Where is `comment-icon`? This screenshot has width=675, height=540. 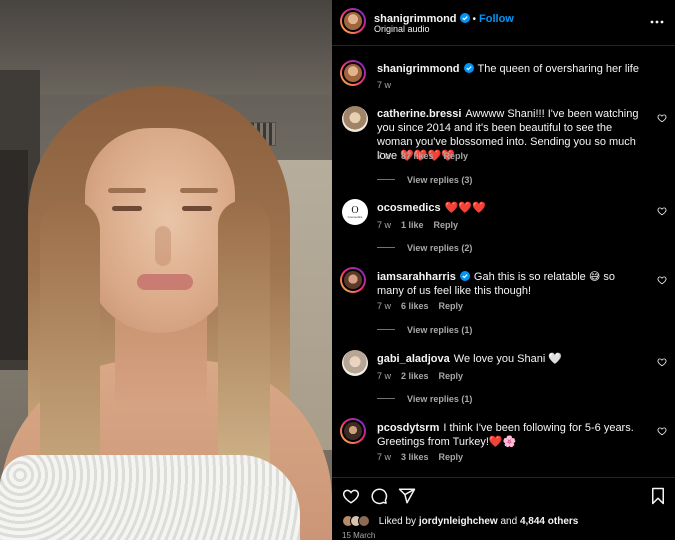 comment-icon is located at coordinates (379, 496).